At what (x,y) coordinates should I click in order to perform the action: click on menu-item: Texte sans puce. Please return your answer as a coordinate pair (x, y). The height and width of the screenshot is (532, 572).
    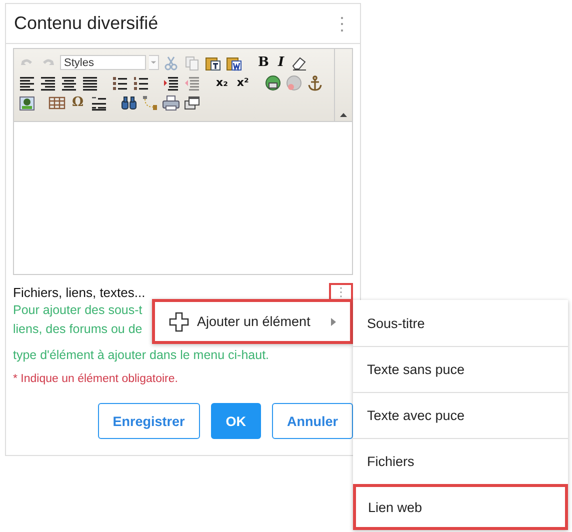
    Looking at the image, I should click on (460, 369).